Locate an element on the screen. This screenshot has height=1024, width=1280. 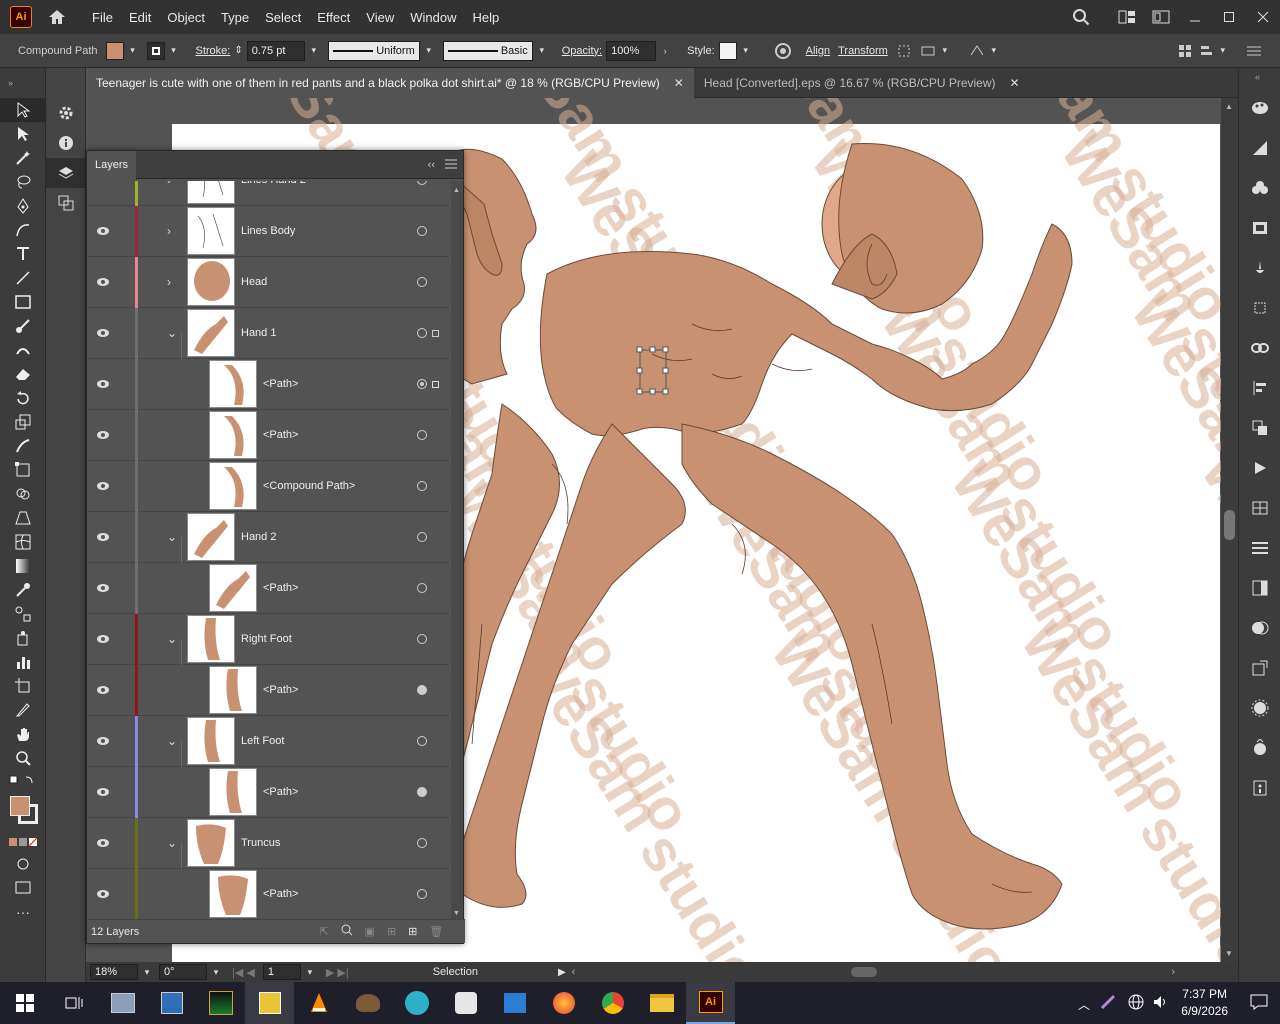
vertical-scrollbar: ▲ ▼ is located at coordinates (1229, 530).